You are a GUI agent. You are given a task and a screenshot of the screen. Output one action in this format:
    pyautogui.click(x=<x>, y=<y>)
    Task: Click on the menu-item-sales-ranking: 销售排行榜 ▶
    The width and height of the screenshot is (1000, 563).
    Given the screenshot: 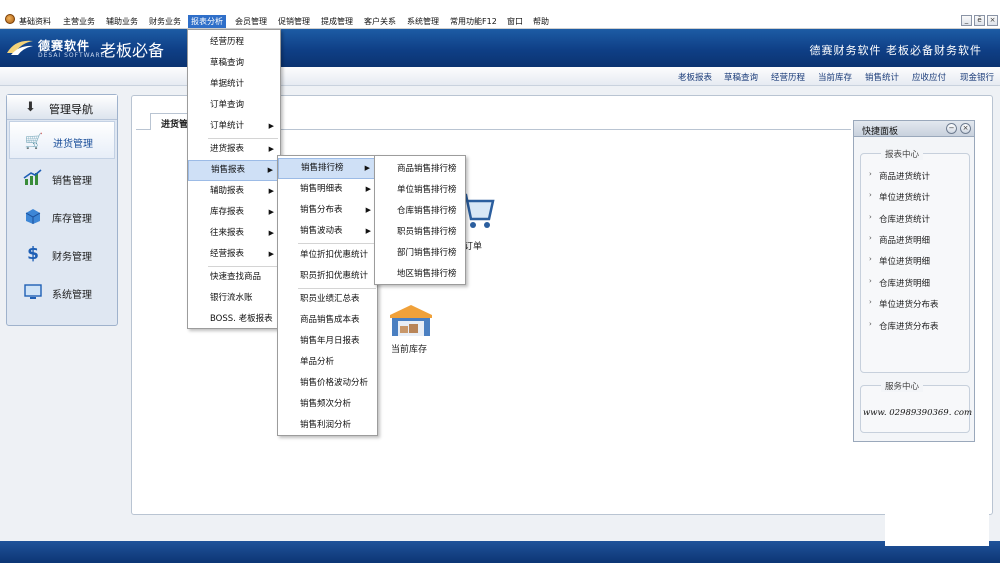 What is the action you would take?
    pyautogui.click(x=327, y=168)
    